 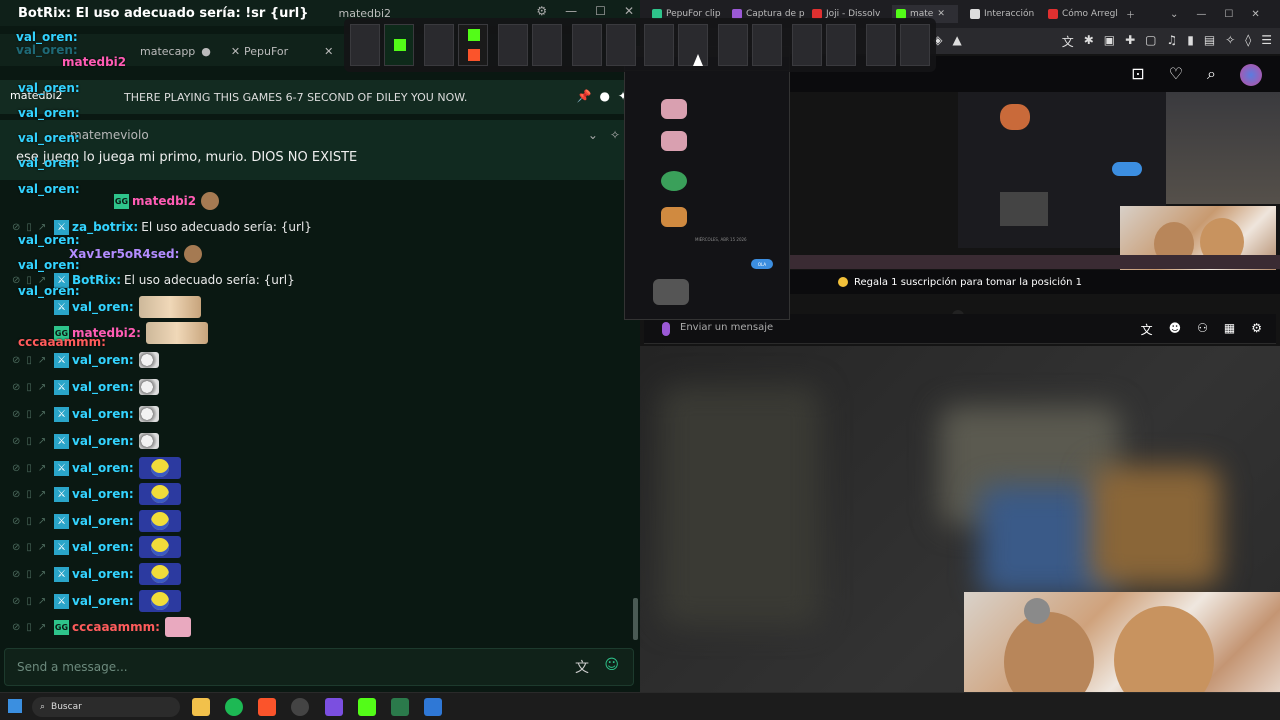 I want to click on rewards-icon: ▲, so click(x=956, y=41).